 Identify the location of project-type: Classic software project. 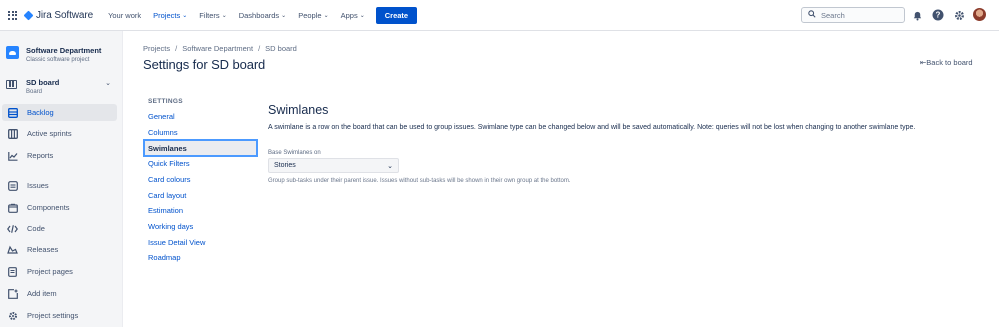
(58, 60).